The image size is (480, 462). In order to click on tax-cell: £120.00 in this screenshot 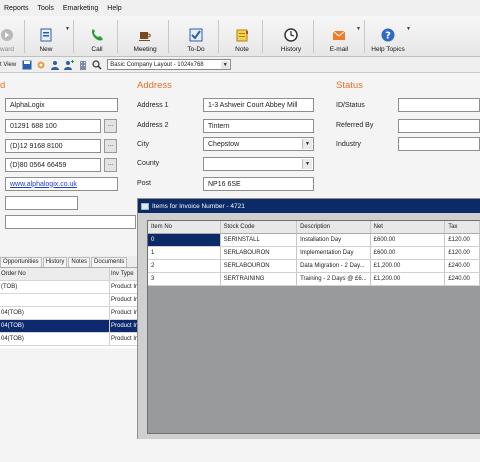, I will do `click(462, 240)`.